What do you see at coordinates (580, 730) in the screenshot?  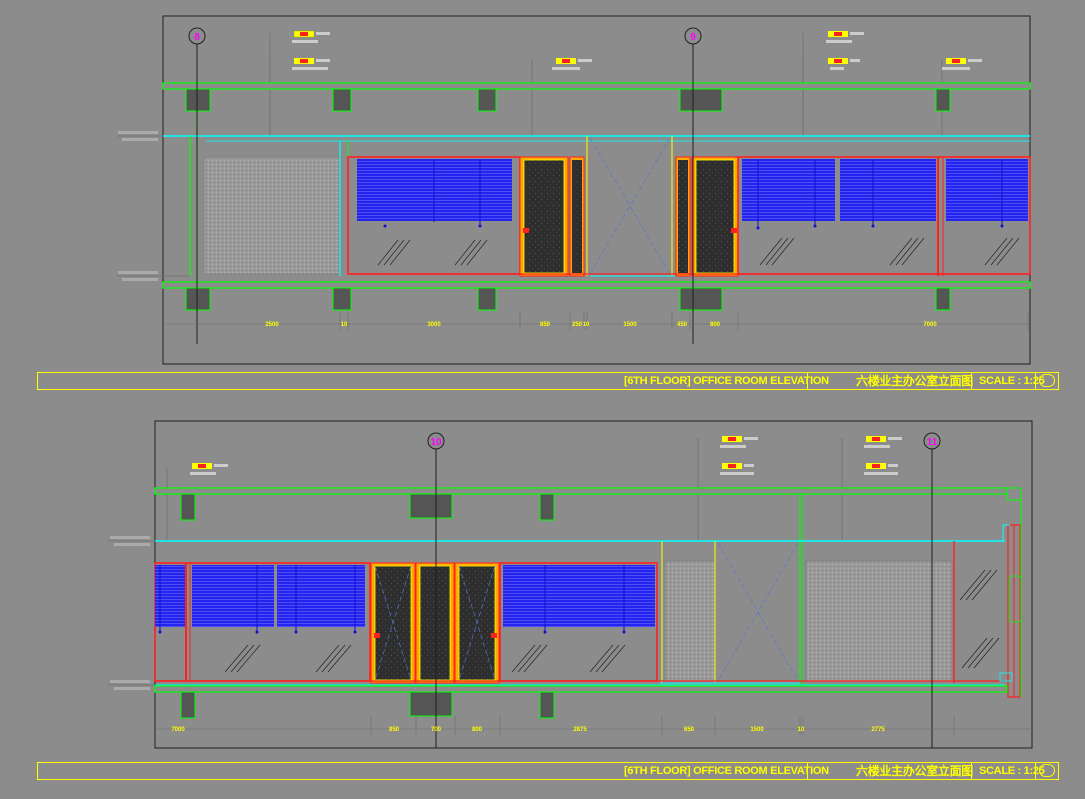 I see `dimension-label: 2875` at bounding box center [580, 730].